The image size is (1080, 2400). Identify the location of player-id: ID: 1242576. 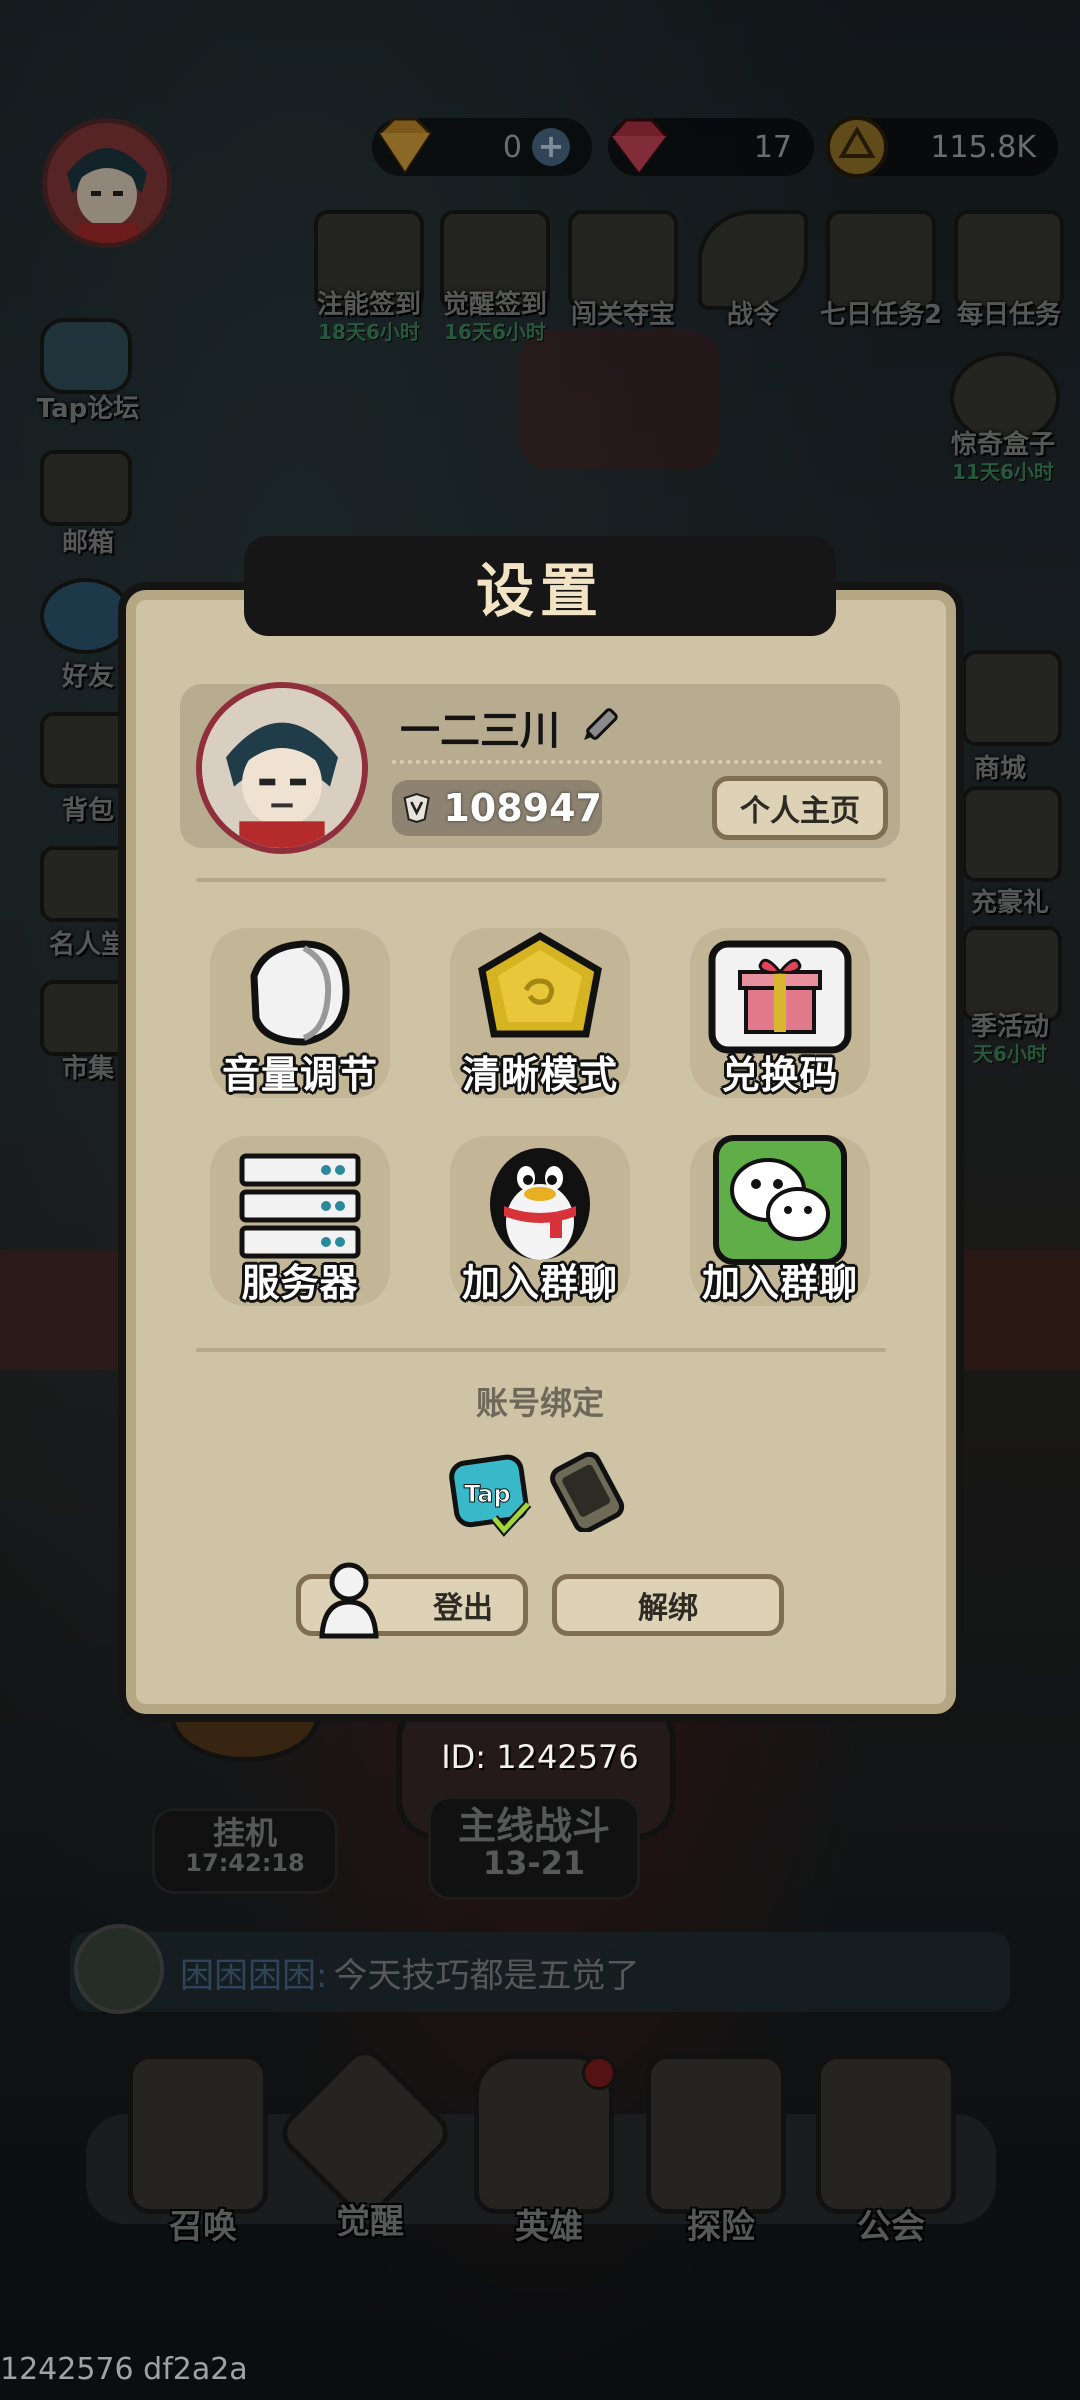
(540, 1757).